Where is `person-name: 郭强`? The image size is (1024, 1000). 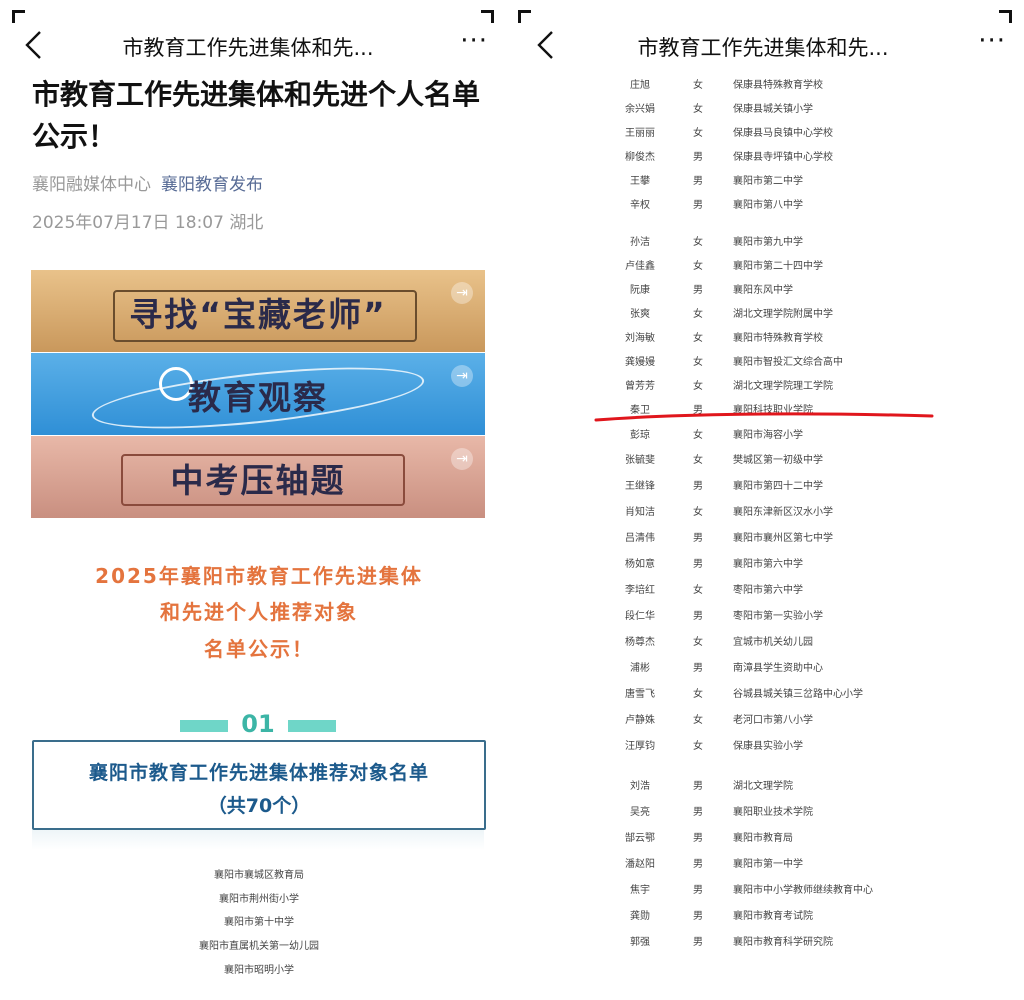
person-name: 郭强 is located at coordinates (640, 942).